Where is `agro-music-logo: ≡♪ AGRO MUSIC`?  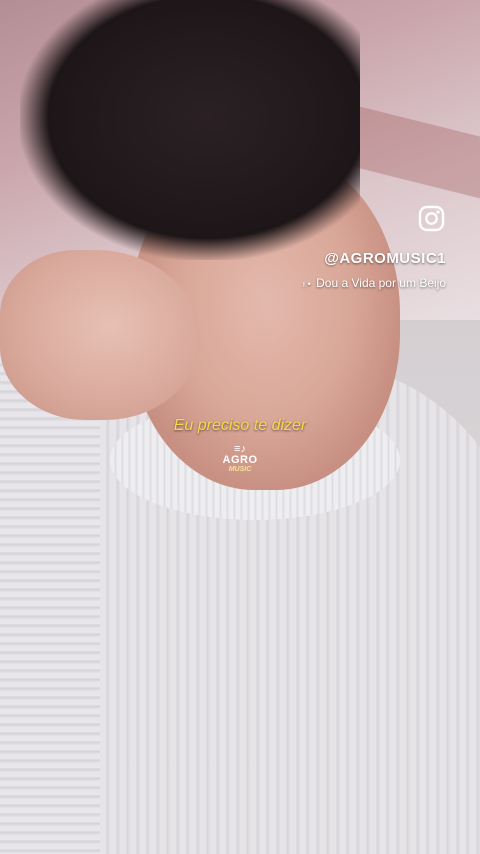 agro-music-logo: ≡♪ AGRO MUSIC is located at coordinates (240, 463).